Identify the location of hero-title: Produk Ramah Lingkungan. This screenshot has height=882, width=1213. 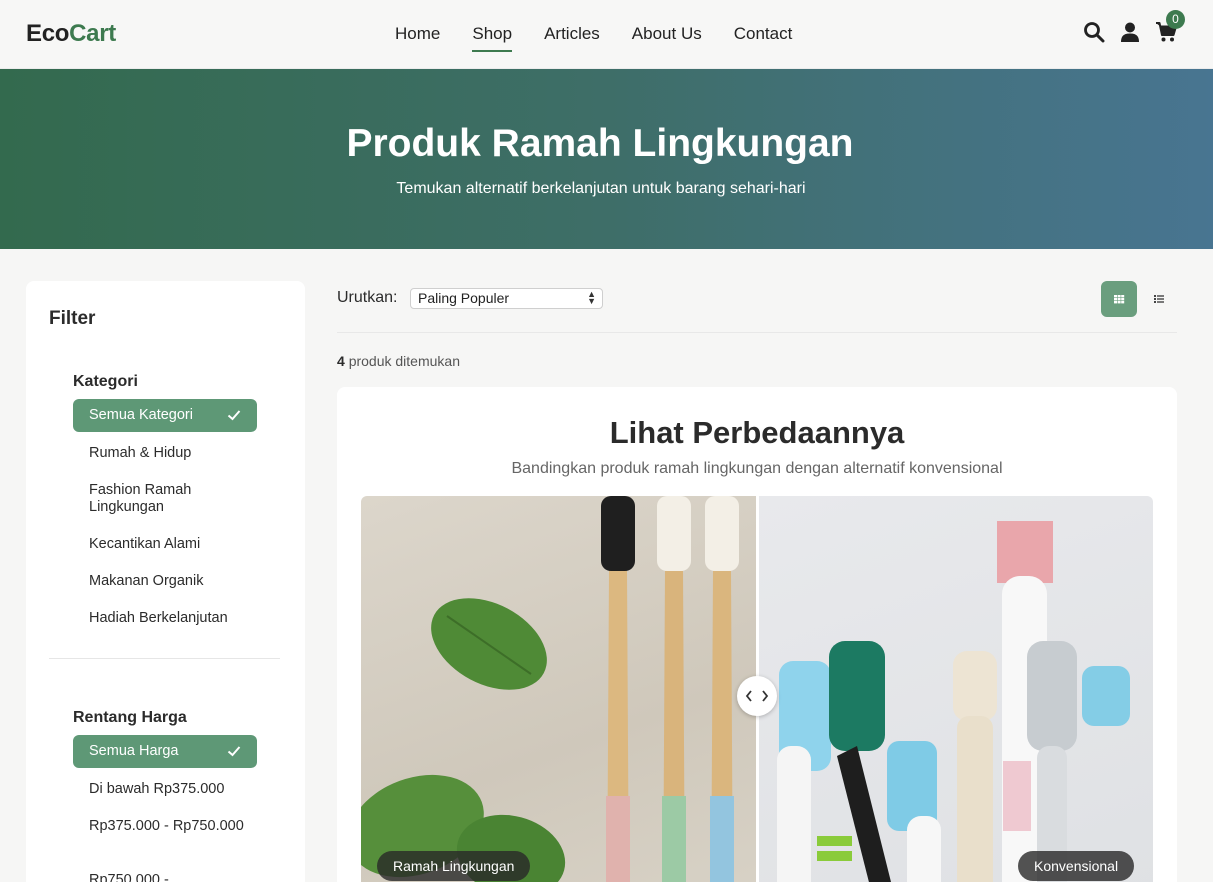
(600, 143).